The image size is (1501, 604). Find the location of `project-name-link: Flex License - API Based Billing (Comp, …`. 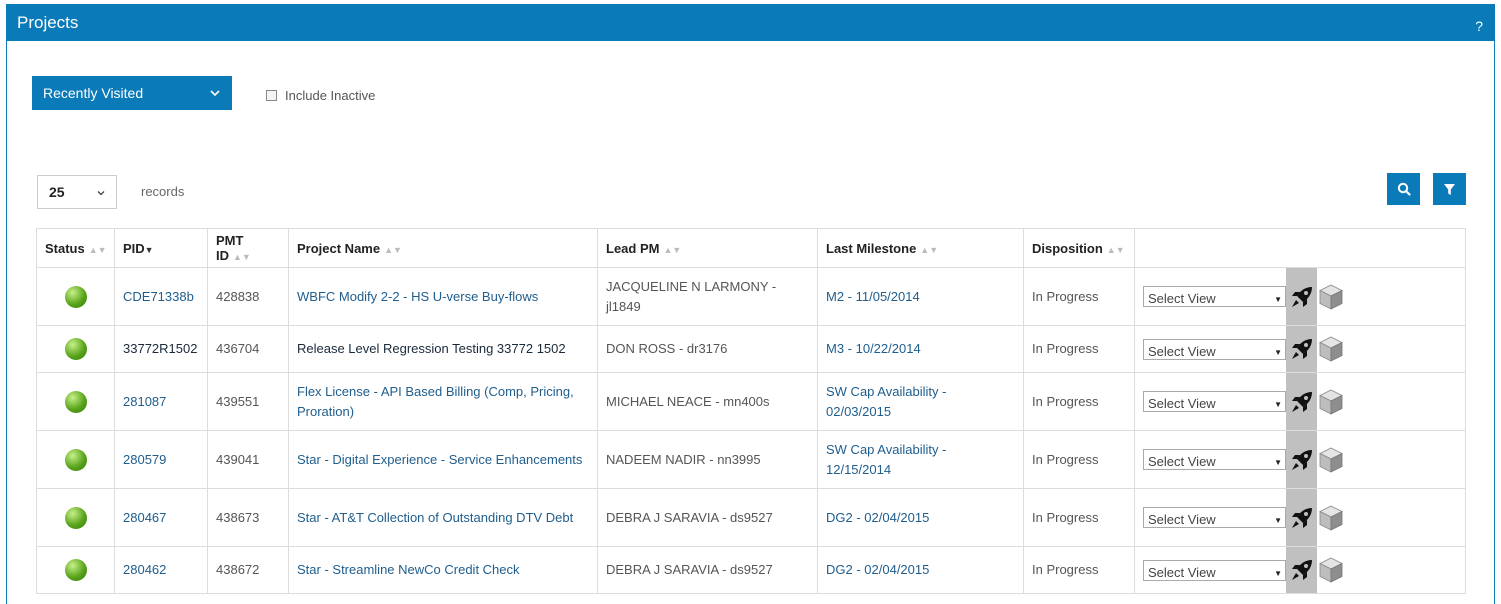

project-name-link: Flex License - API Based Billing (Comp, … is located at coordinates (435, 401).